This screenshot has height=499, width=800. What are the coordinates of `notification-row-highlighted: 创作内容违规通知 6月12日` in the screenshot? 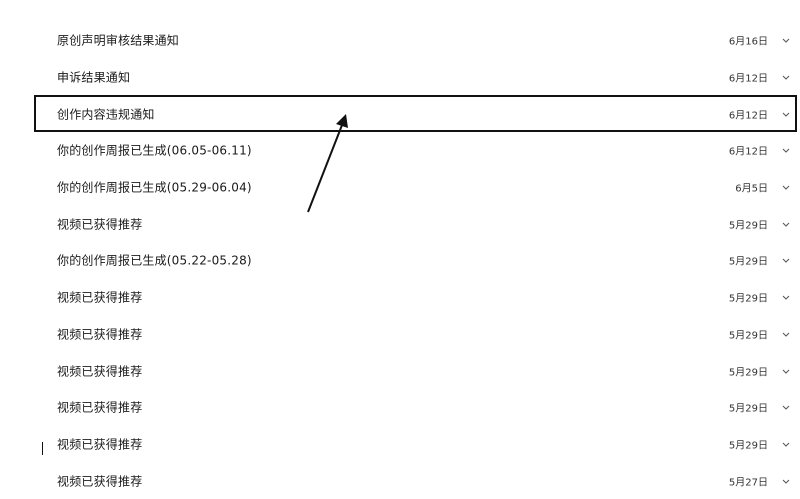 It's located at (415, 114).